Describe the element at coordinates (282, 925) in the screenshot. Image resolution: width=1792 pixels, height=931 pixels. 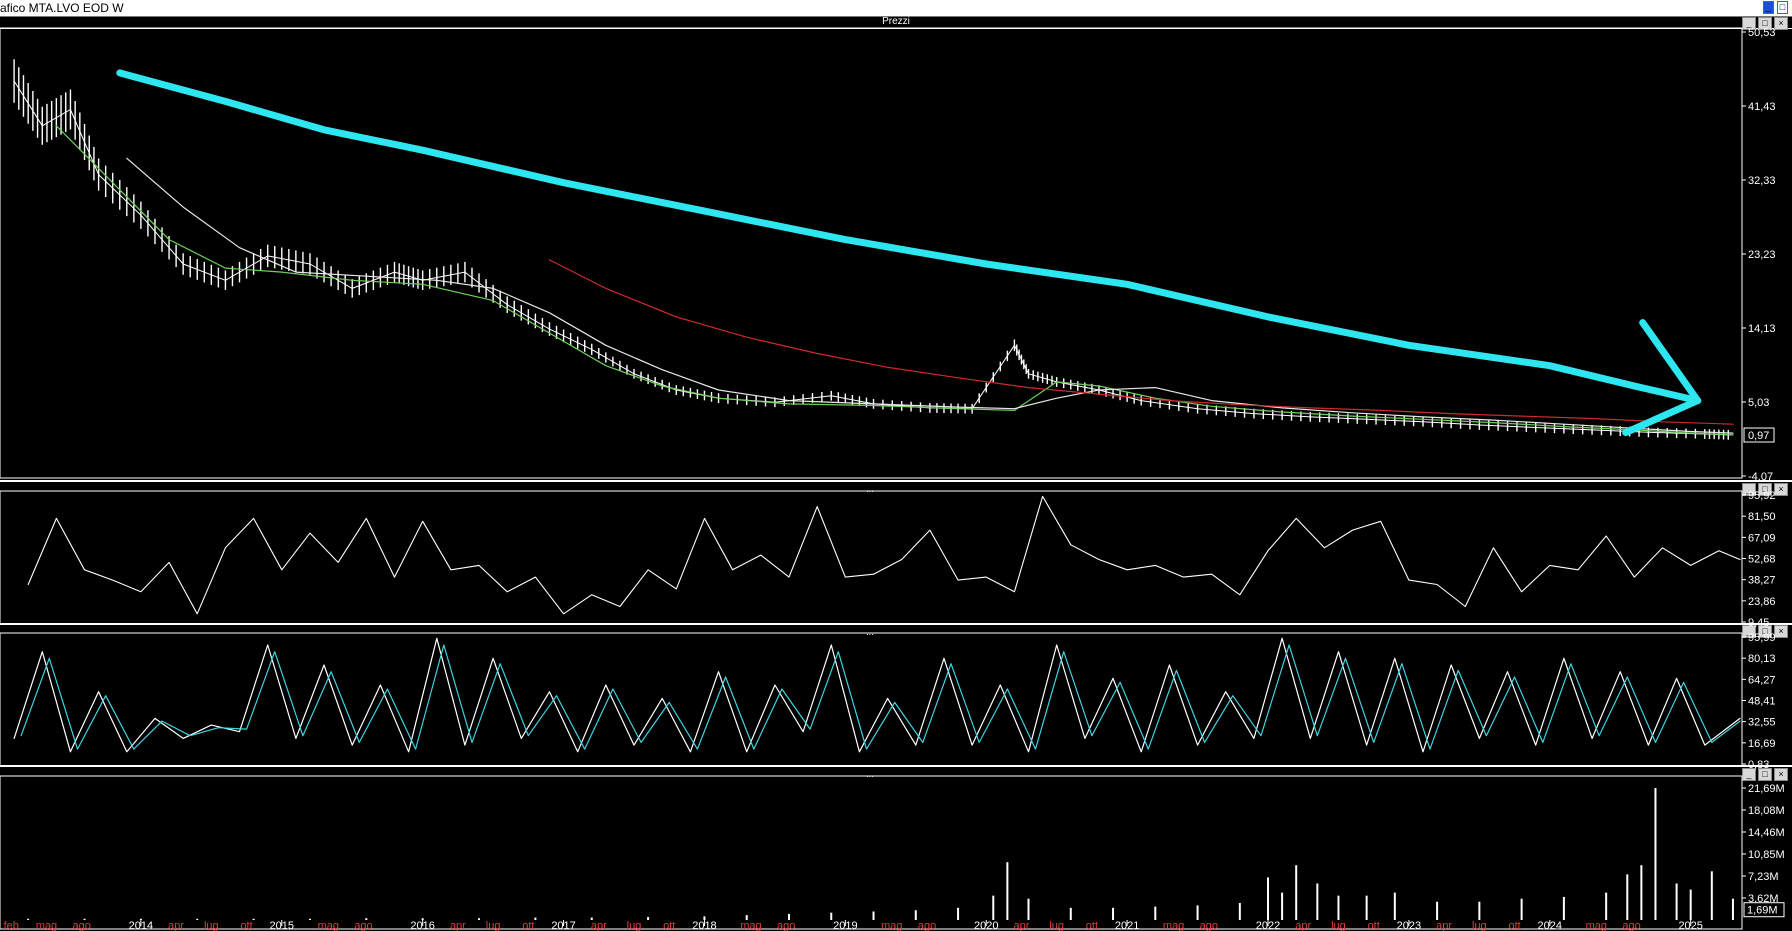
I see `x-year-label: 2015` at that location.